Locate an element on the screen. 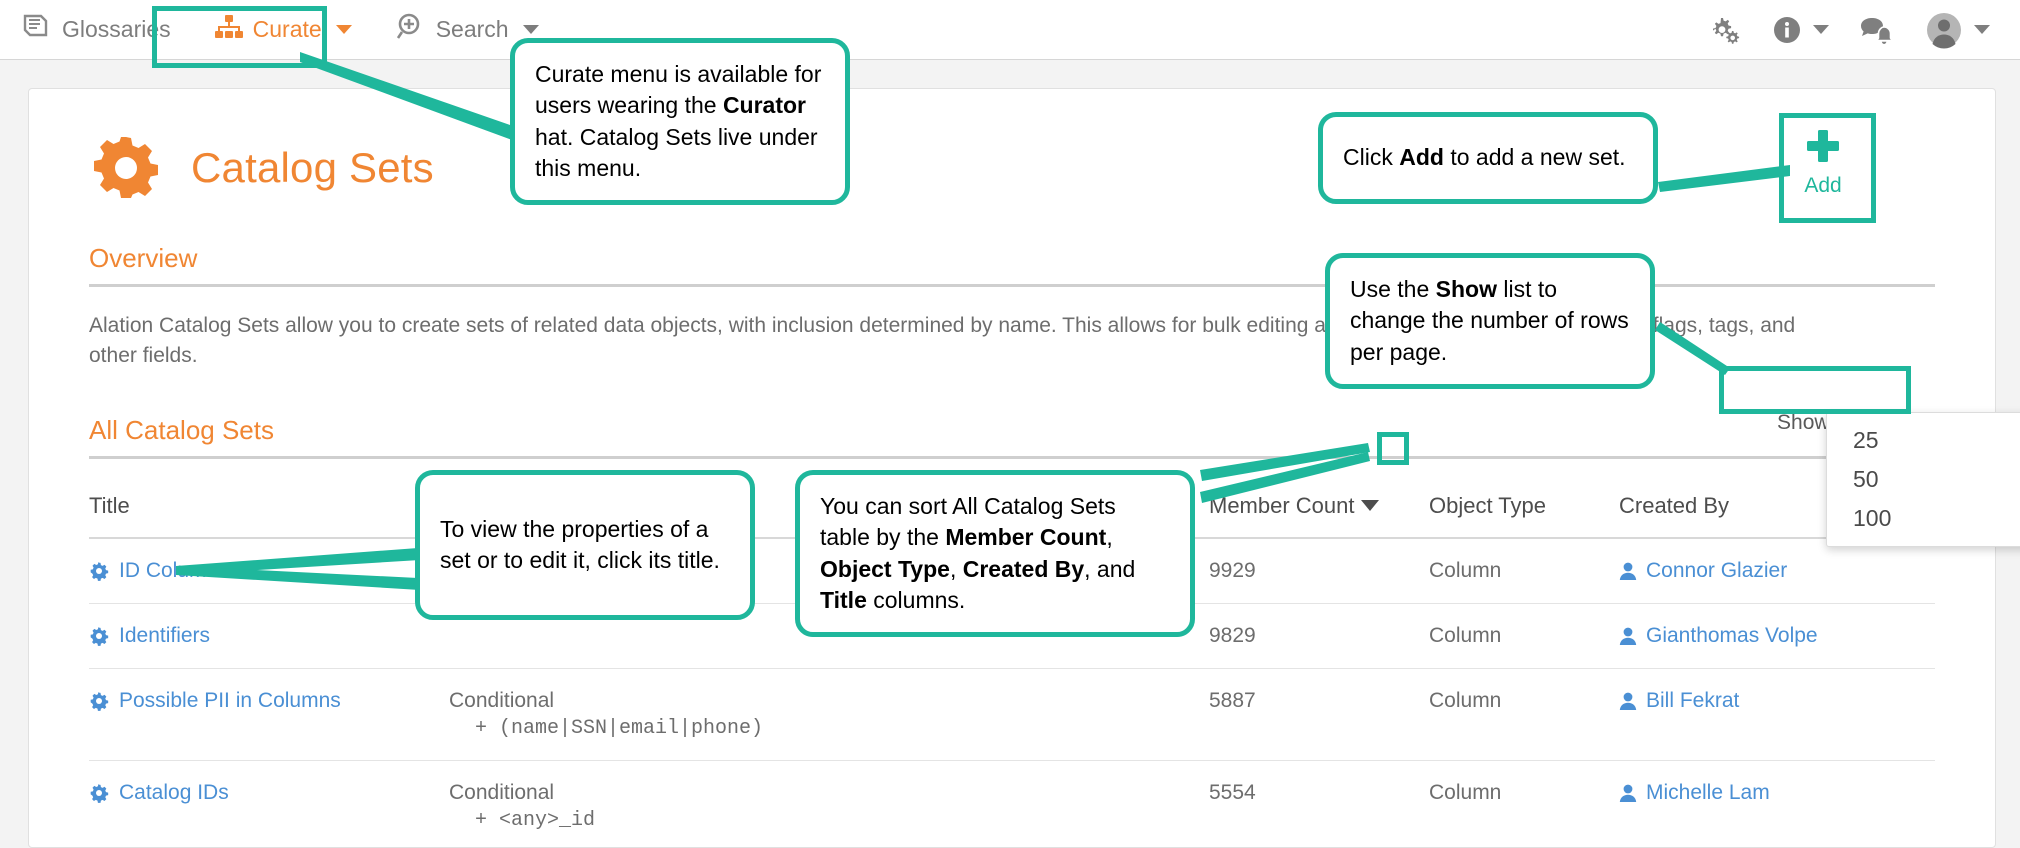 The width and height of the screenshot is (2020, 848). highlight-member-count-sort is located at coordinates (1393, 448).